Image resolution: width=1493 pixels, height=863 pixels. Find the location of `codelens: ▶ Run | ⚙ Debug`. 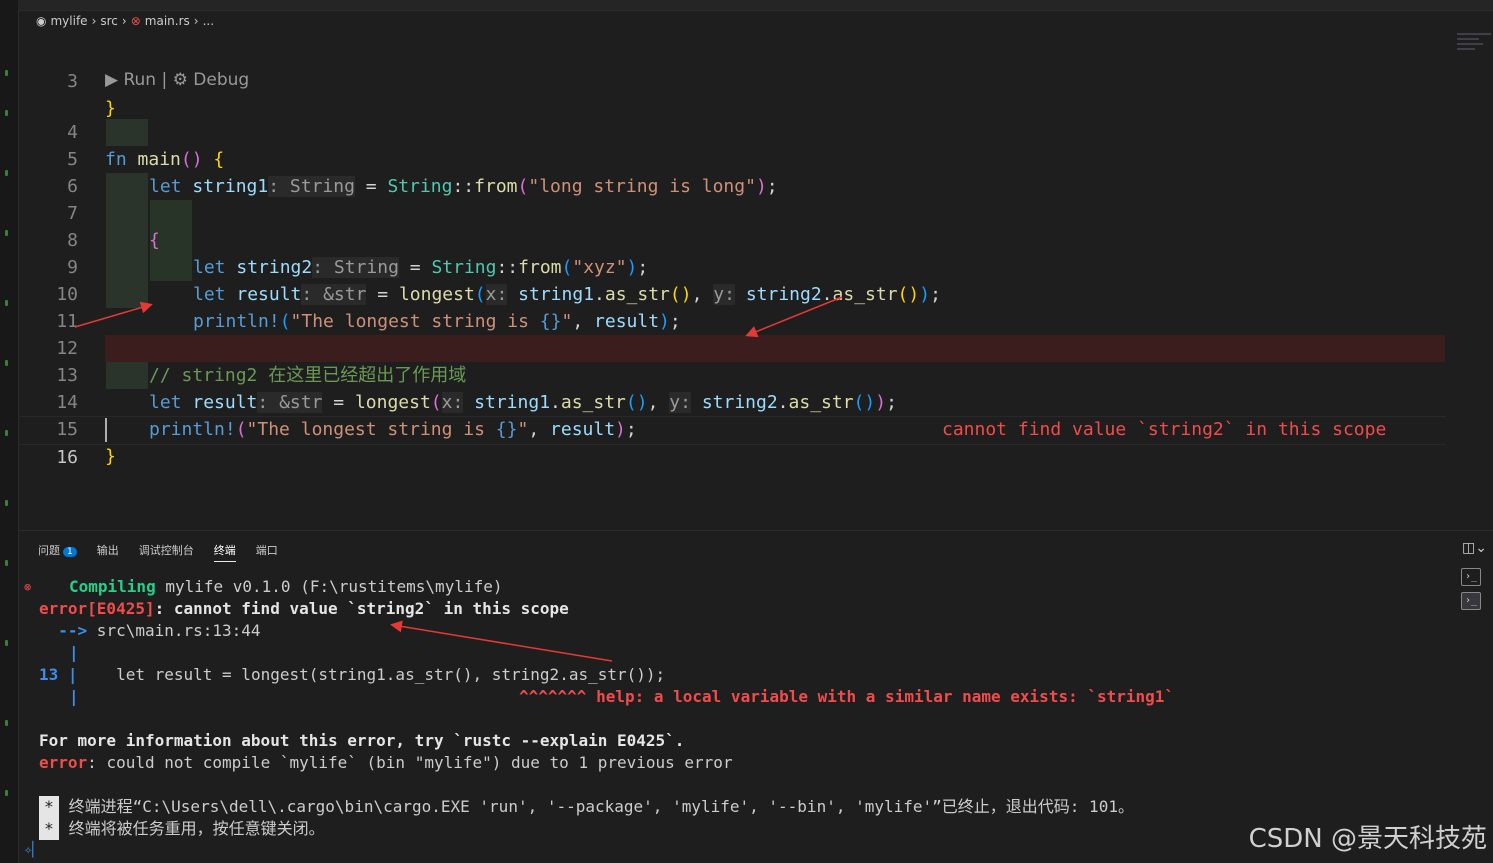

codelens: ▶ Run | ⚙ Debug is located at coordinates (177, 80).